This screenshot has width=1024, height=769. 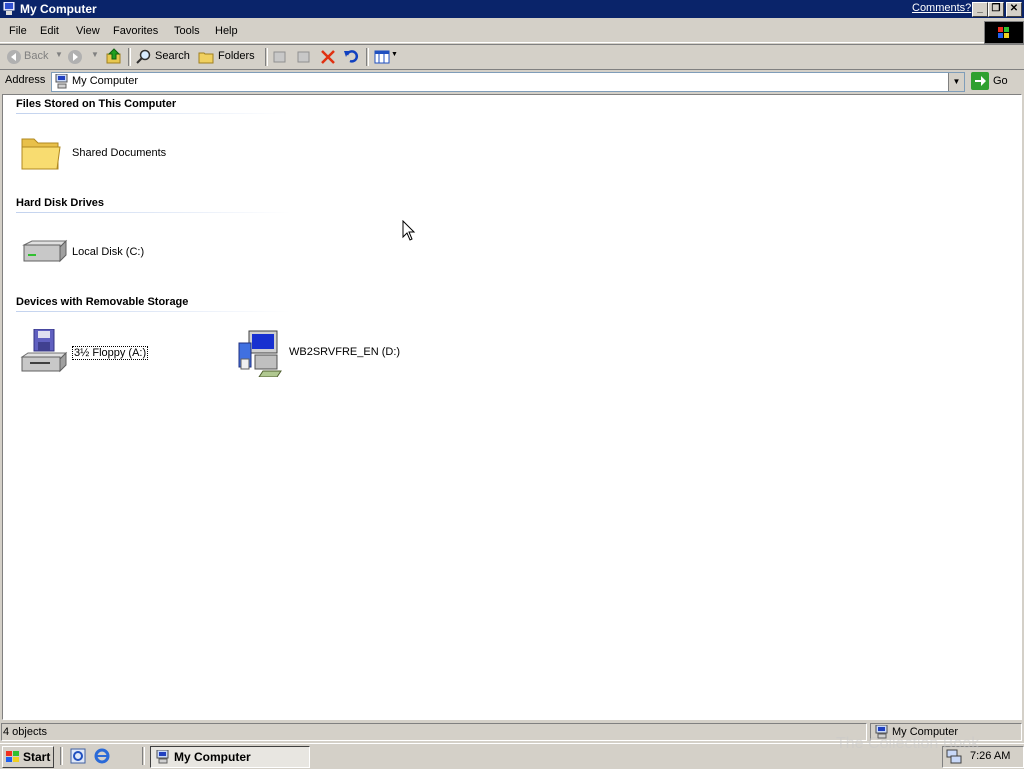 What do you see at coordinates (212, 757) in the screenshot?
I see `task-label: My Computer` at bounding box center [212, 757].